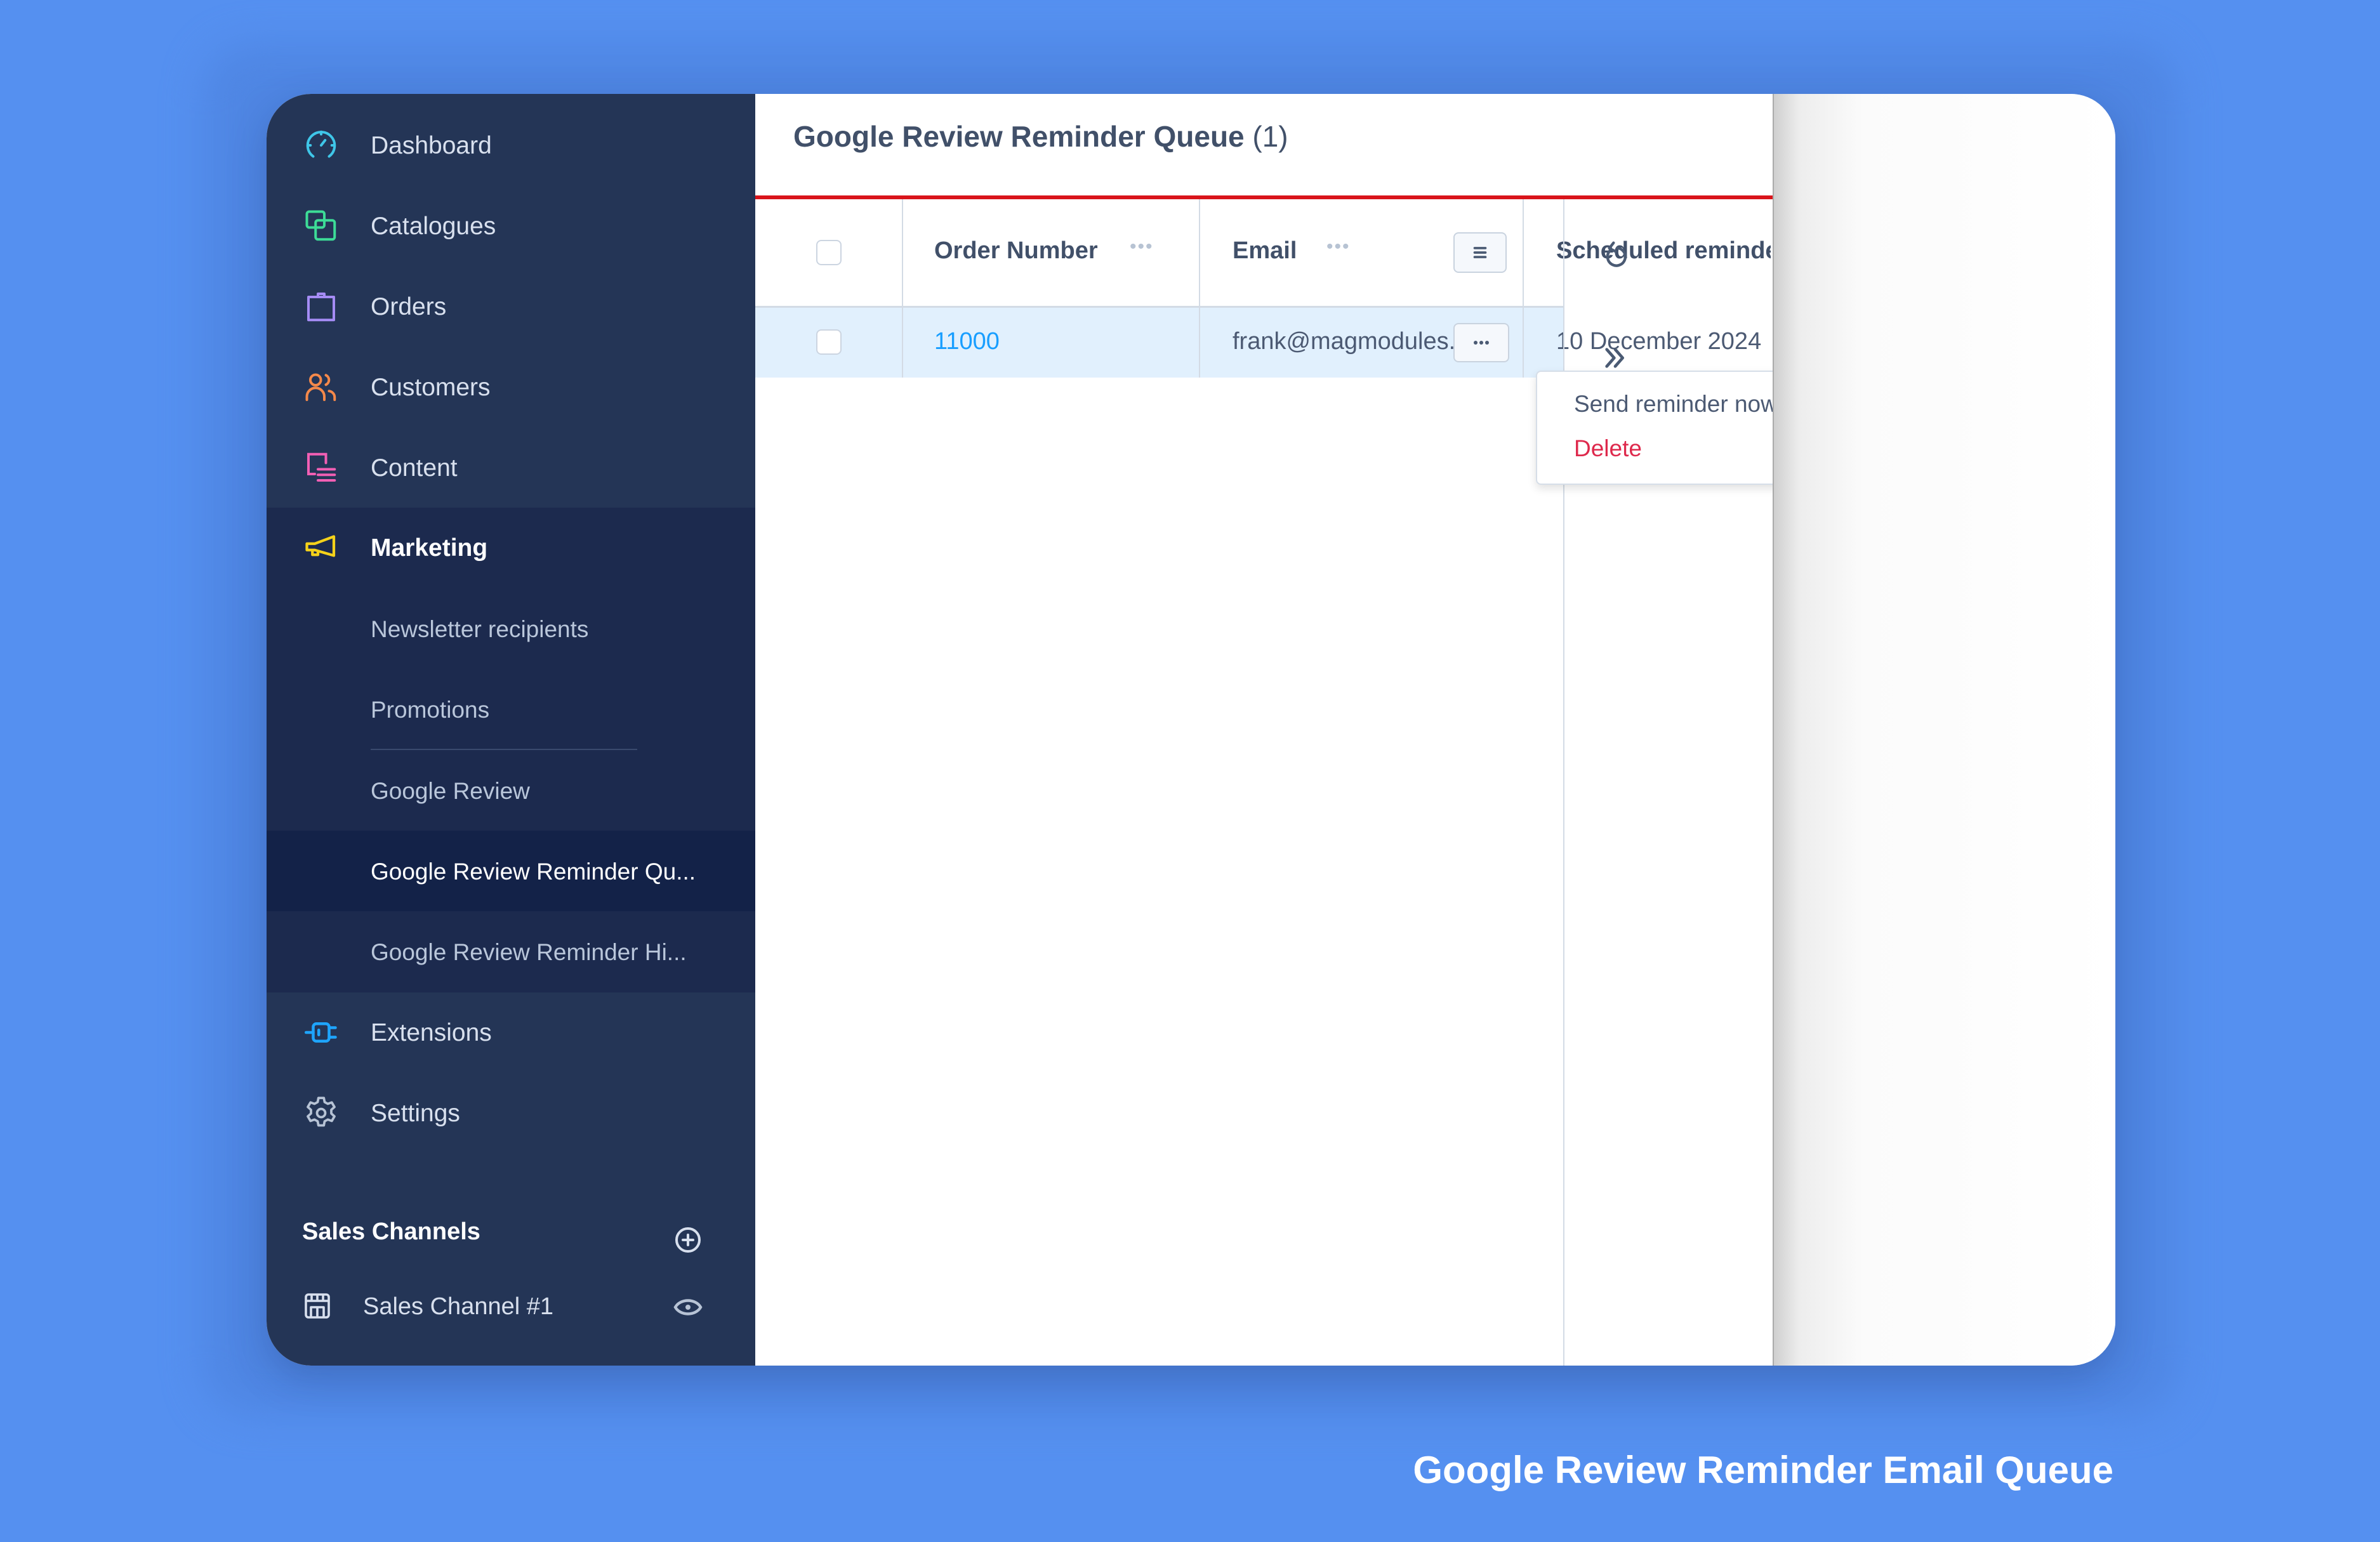 The height and width of the screenshot is (1542, 2380). I want to click on sidebar-subitem-newsletter-recipients: Newsletter recipients, so click(511, 628).